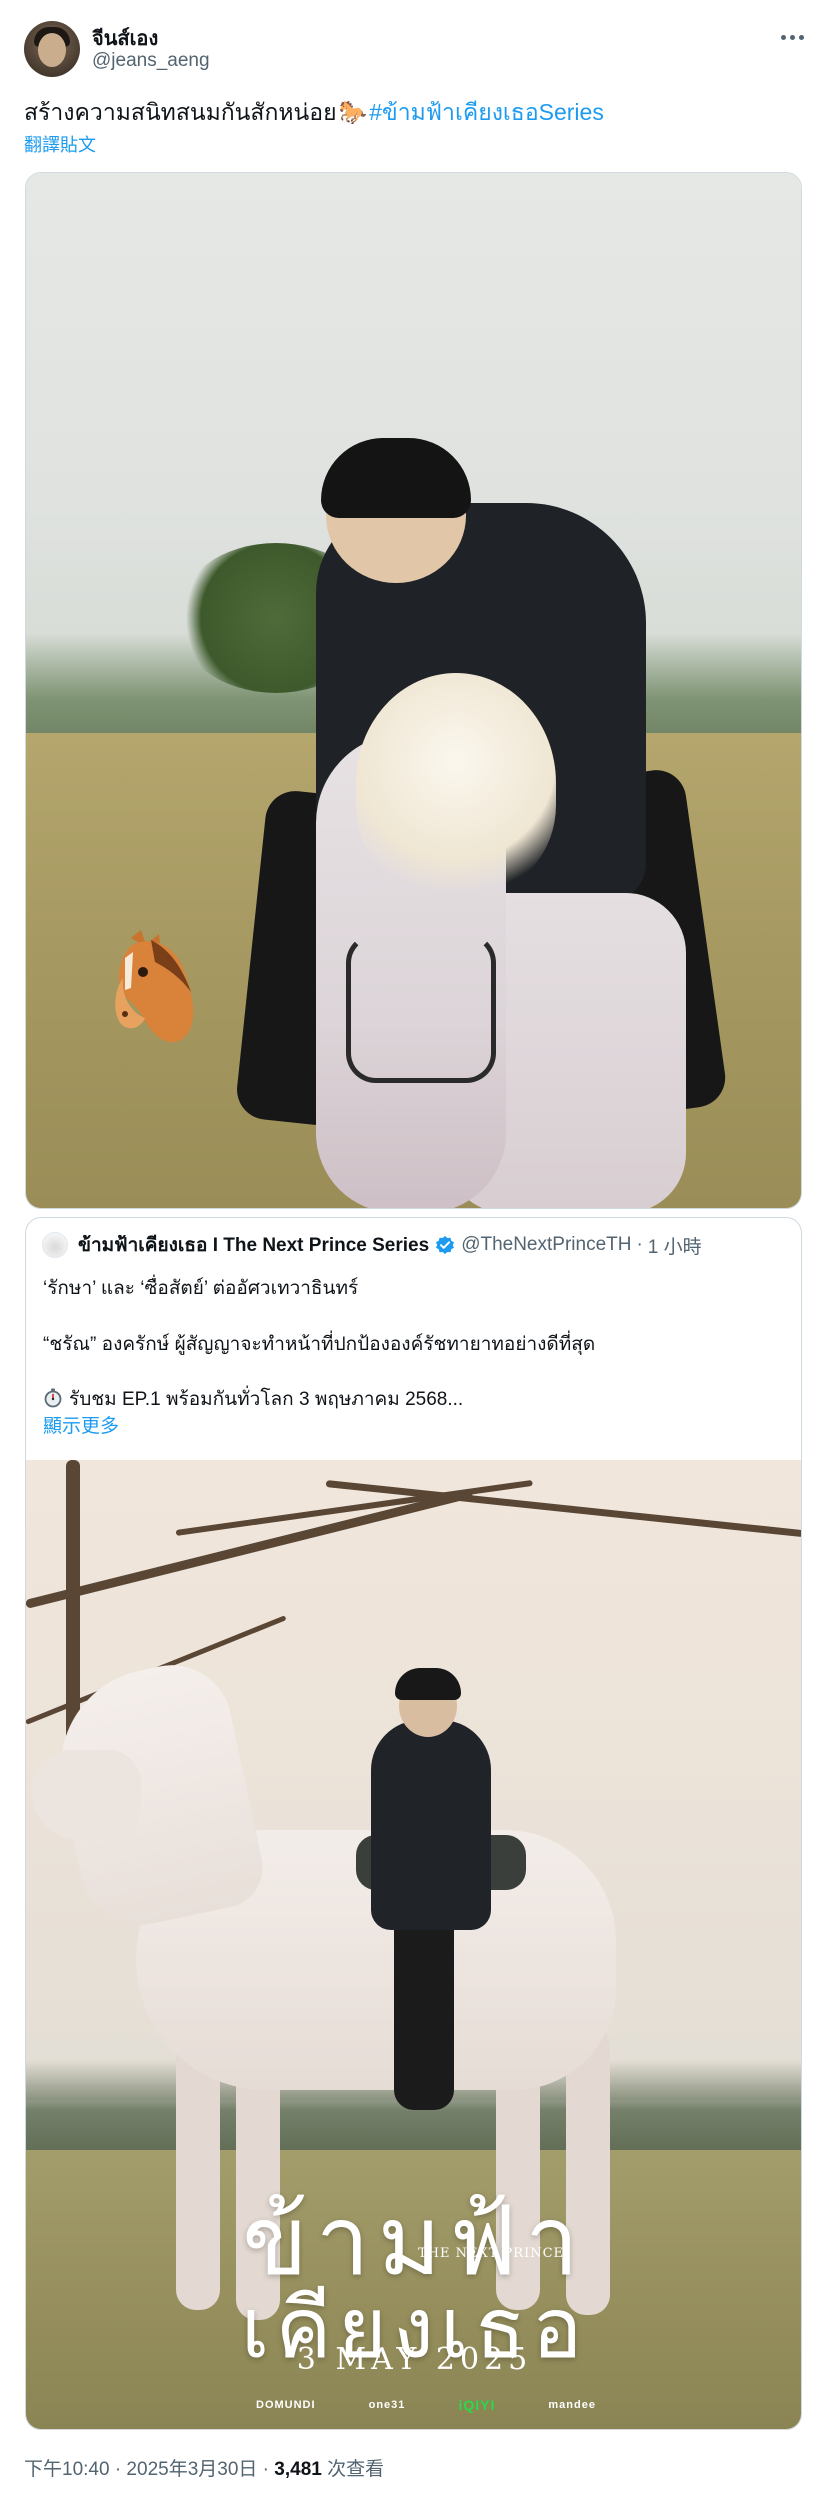  What do you see at coordinates (414, 2359) in the screenshot?
I see `poster-date: 3 MAY 2025` at bounding box center [414, 2359].